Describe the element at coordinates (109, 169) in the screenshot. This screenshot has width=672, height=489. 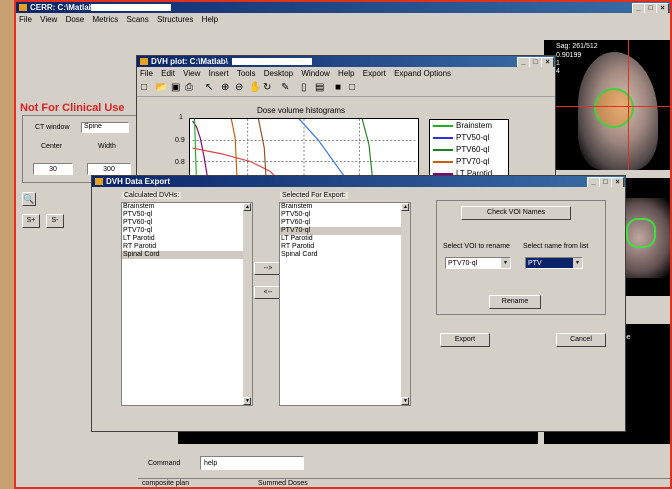
I see `width-input: 300` at that location.